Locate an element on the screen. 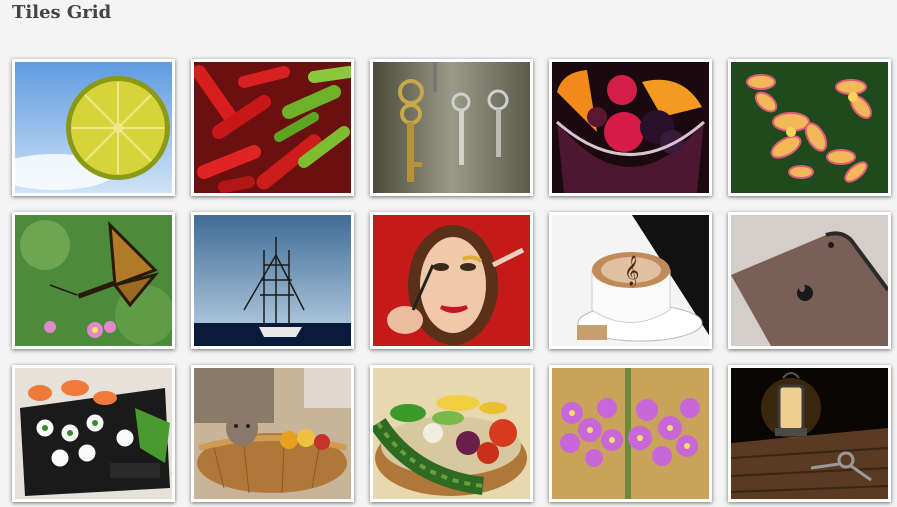  chili-peppers-image is located at coordinates (272, 127).